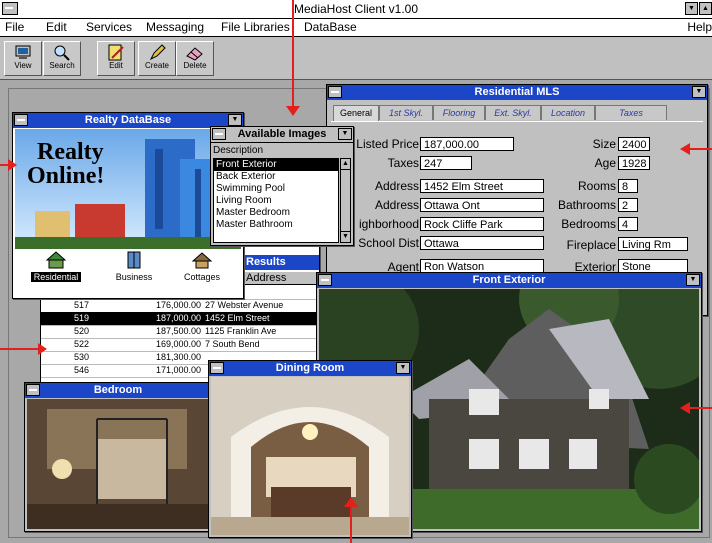 The width and height of the screenshot is (712, 543). I want to click on mls-titlebar: Residential MLS, so click(517, 92).